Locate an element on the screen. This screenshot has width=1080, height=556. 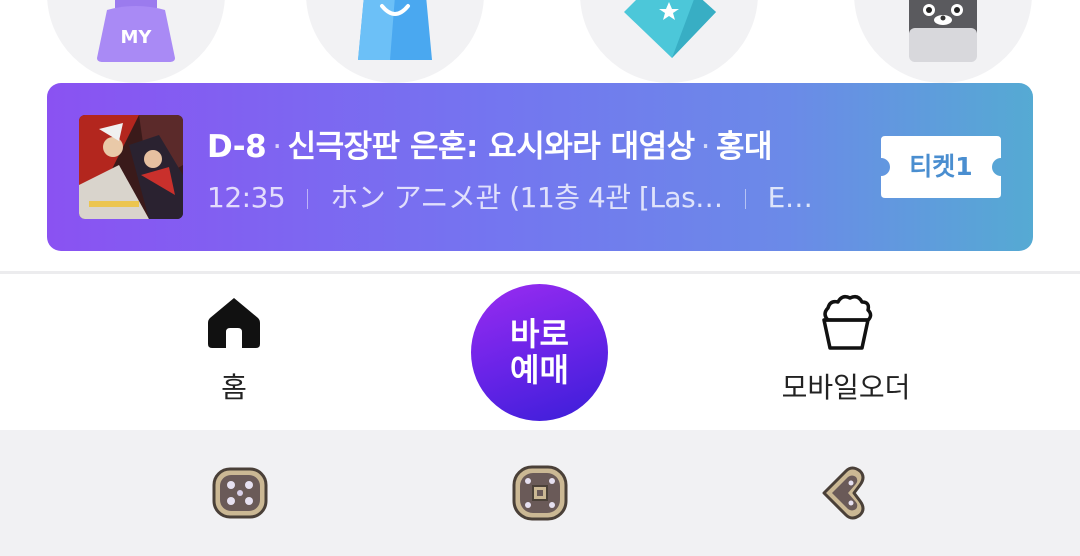
movie-title: 신극장판 은혼: 요시와라 대염상 is located at coordinates (491, 147).